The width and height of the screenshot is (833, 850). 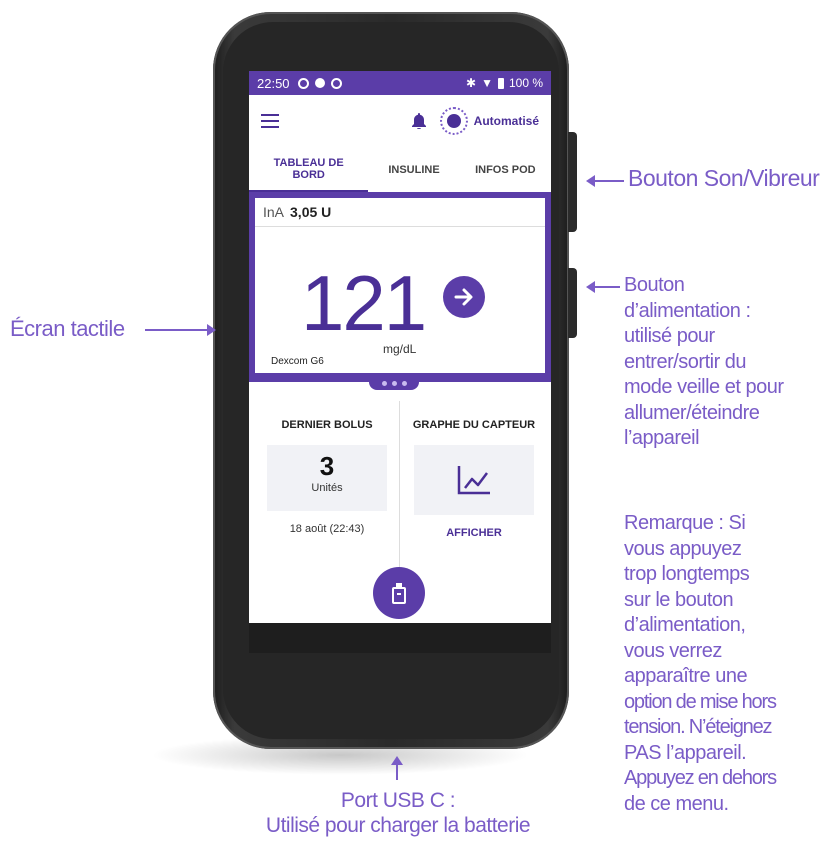 What do you see at coordinates (687, 574) in the screenshot?
I see `note-line-3: trop longtemps` at bounding box center [687, 574].